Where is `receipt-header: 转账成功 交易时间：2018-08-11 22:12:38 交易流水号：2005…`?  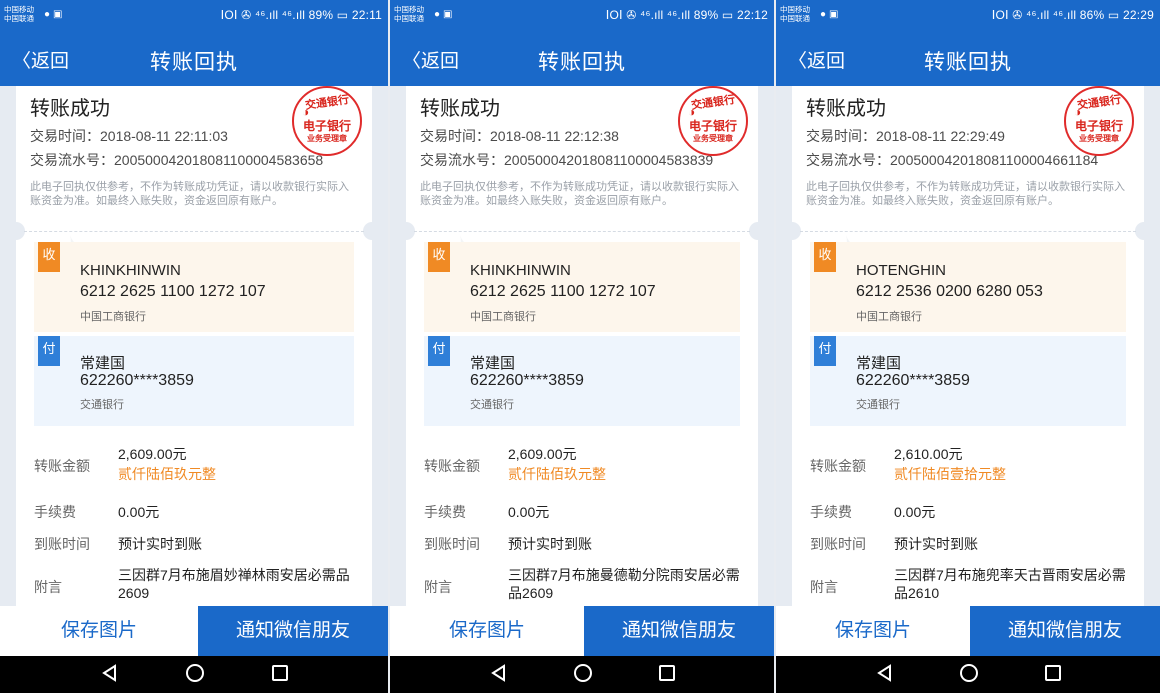 receipt-header: 转账成功 交易时间：2018-08-11 22:12:38 交易流水号：2005… is located at coordinates (582, 157).